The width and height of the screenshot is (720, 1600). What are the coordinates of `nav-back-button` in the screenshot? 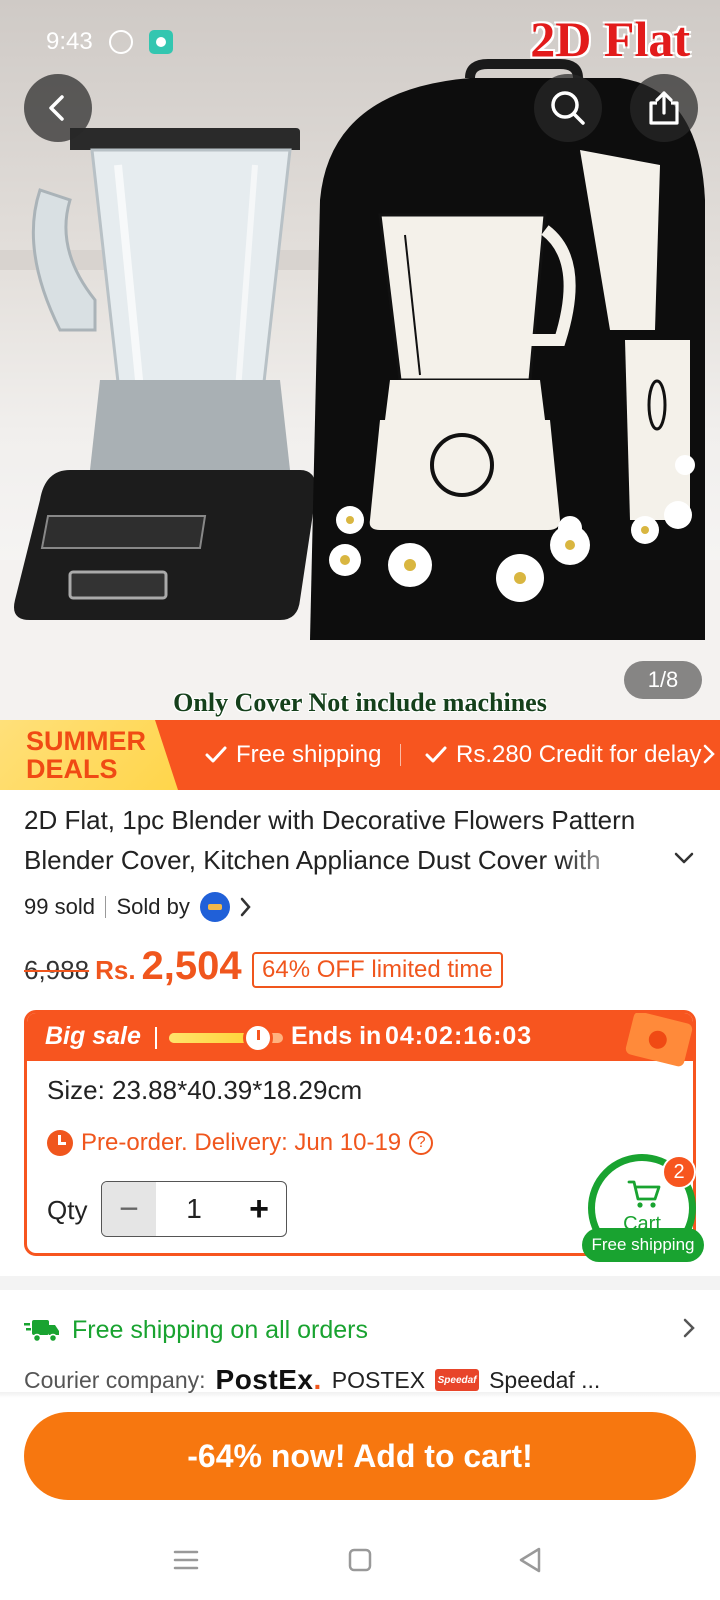 It's located at (530, 1560).